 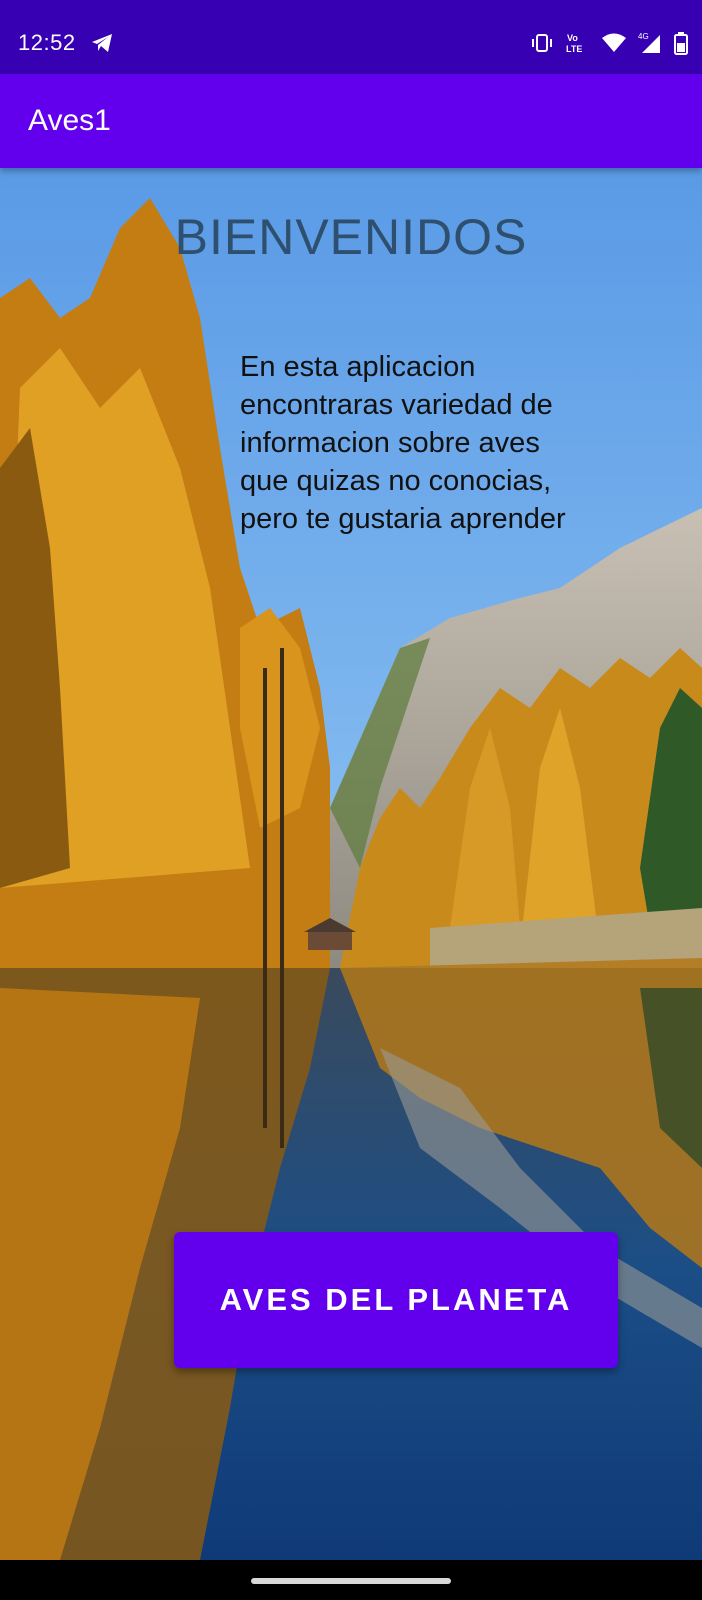 What do you see at coordinates (47, 42) in the screenshot?
I see `status-time: 12:52` at bounding box center [47, 42].